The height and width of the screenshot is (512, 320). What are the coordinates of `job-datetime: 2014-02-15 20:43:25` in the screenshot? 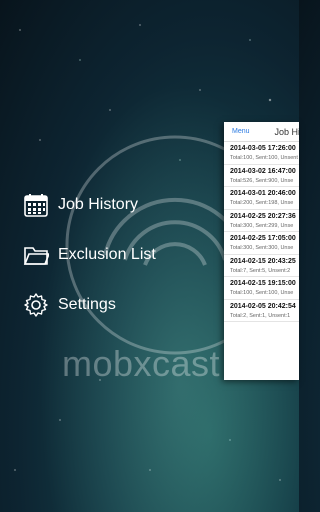 It's located at (263, 261).